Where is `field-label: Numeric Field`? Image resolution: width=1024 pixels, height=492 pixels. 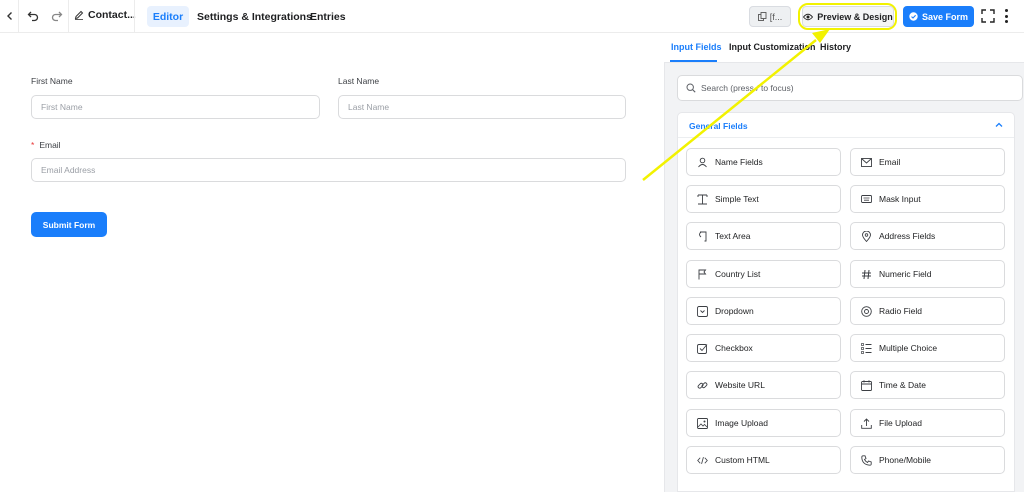 field-label: Numeric Field is located at coordinates (905, 274).